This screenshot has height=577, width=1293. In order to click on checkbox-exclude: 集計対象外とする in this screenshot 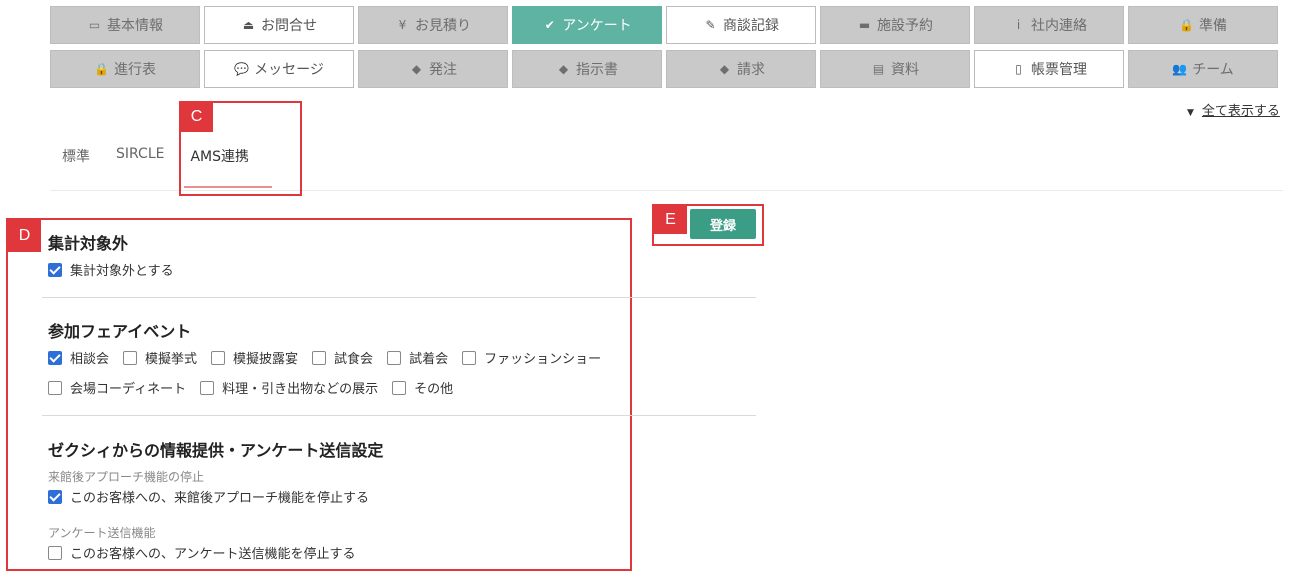, I will do `click(111, 269)`.